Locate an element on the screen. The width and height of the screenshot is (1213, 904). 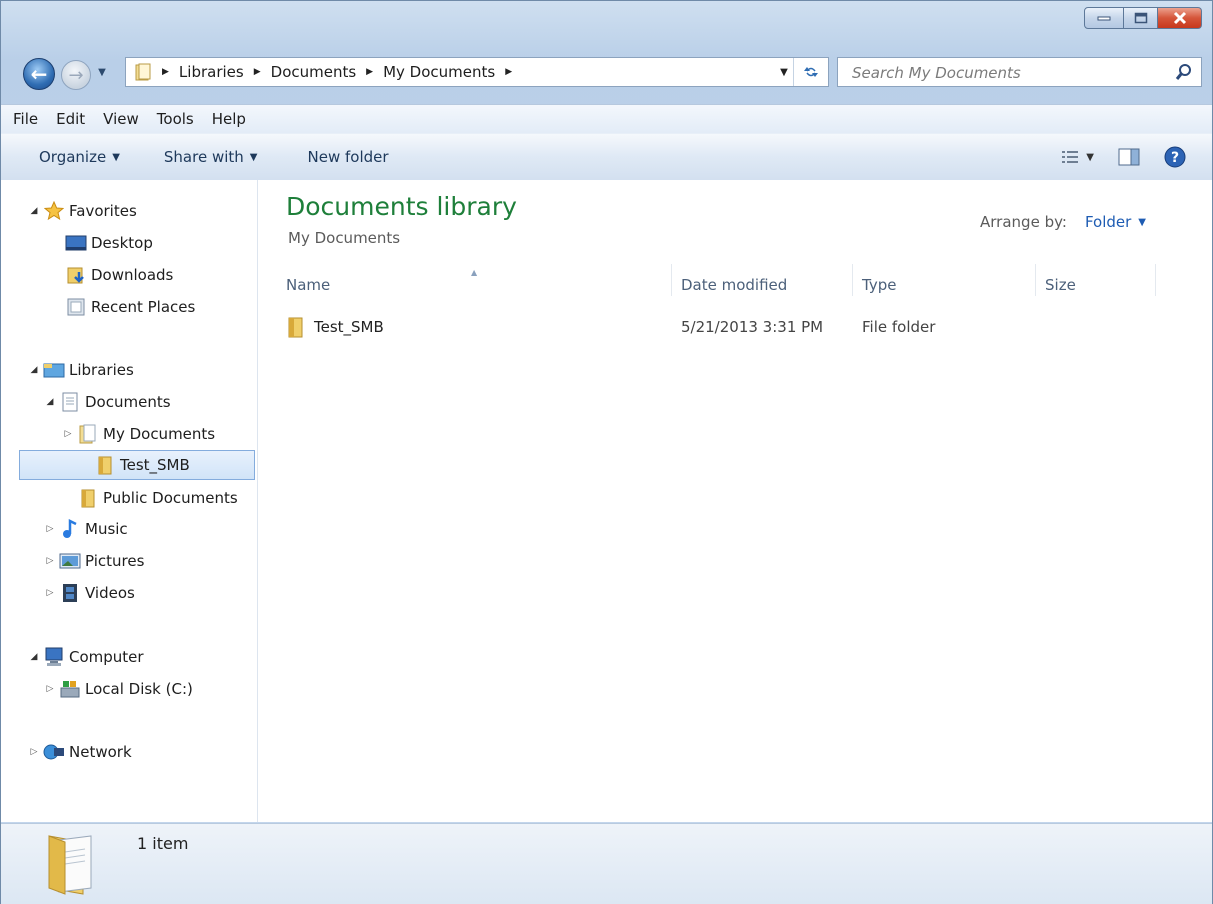
tree-item-pictures: ▷ Pictures is located at coordinates (94, 561).